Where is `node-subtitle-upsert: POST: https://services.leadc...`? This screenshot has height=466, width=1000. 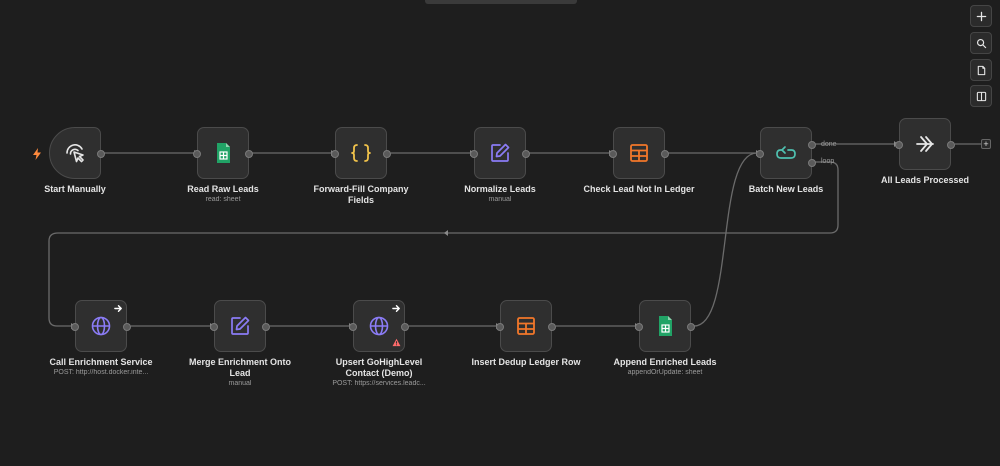 node-subtitle-upsert: POST: https://services.leadc... is located at coordinates (379, 383).